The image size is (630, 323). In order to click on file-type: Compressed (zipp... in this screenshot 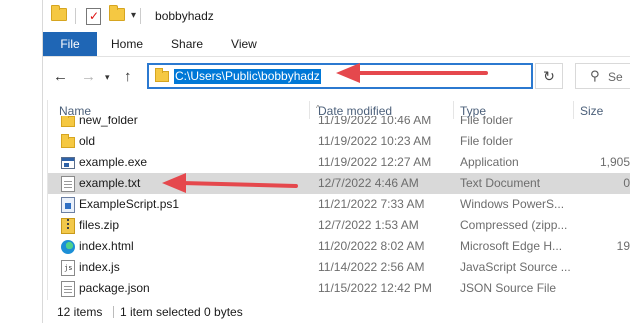, I will do `click(514, 225)`.